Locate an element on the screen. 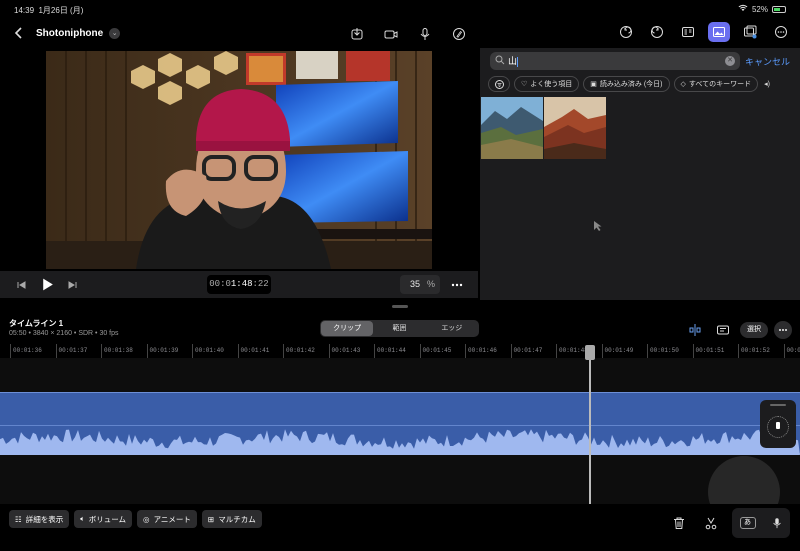 This screenshot has width=800, height=551. ruler-tick-label: 00:01:36 is located at coordinates (26, 351).